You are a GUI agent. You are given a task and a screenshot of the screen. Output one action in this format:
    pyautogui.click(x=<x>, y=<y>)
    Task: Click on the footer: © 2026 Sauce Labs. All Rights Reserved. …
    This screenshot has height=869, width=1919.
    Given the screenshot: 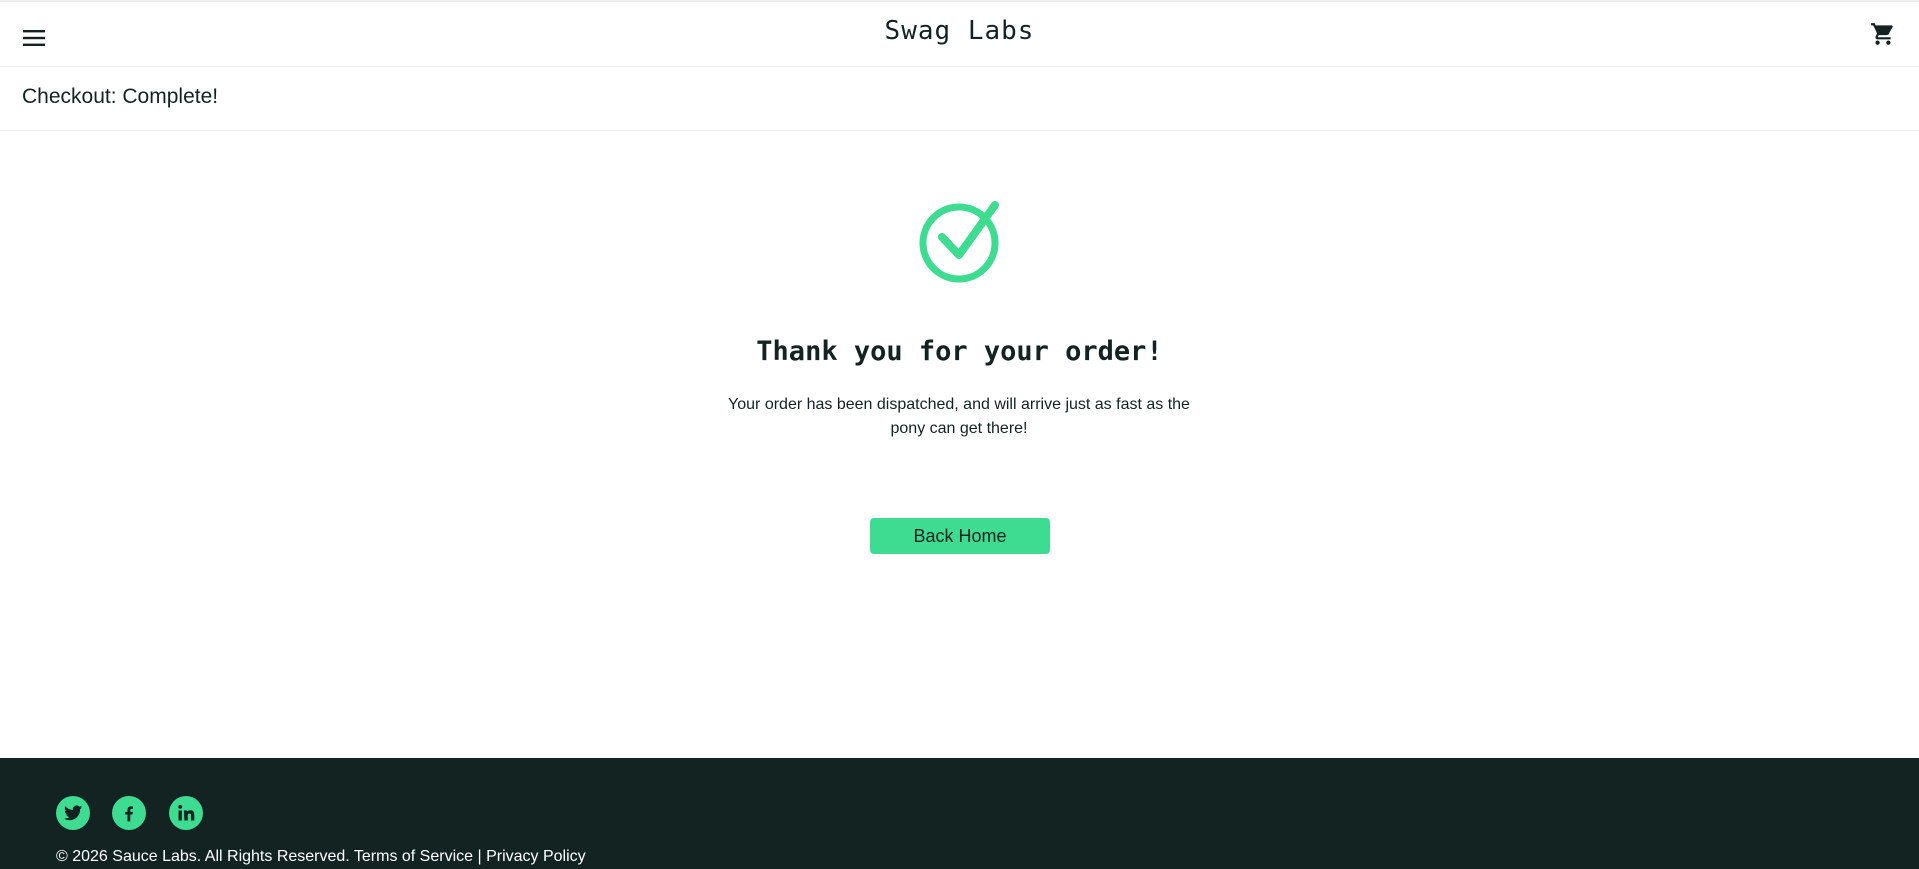 What is the action you would take?
    pyautogui.click(x=959, y=813)
    